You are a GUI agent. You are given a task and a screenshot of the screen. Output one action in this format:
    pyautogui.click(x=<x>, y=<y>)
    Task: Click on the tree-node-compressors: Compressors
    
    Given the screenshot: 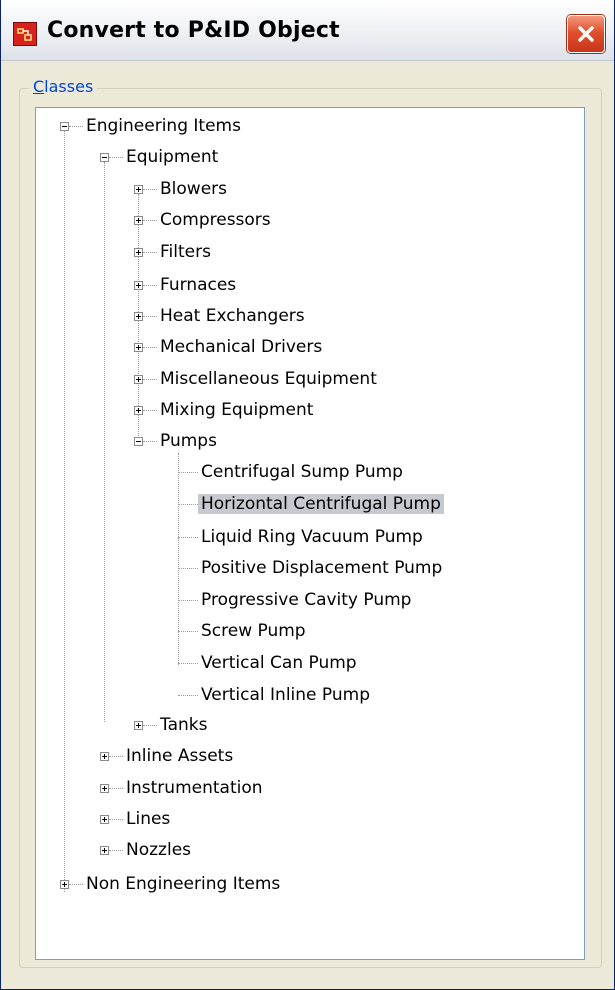 What is the action you would take?
    pyautogui.click(x=215, y=220)
    